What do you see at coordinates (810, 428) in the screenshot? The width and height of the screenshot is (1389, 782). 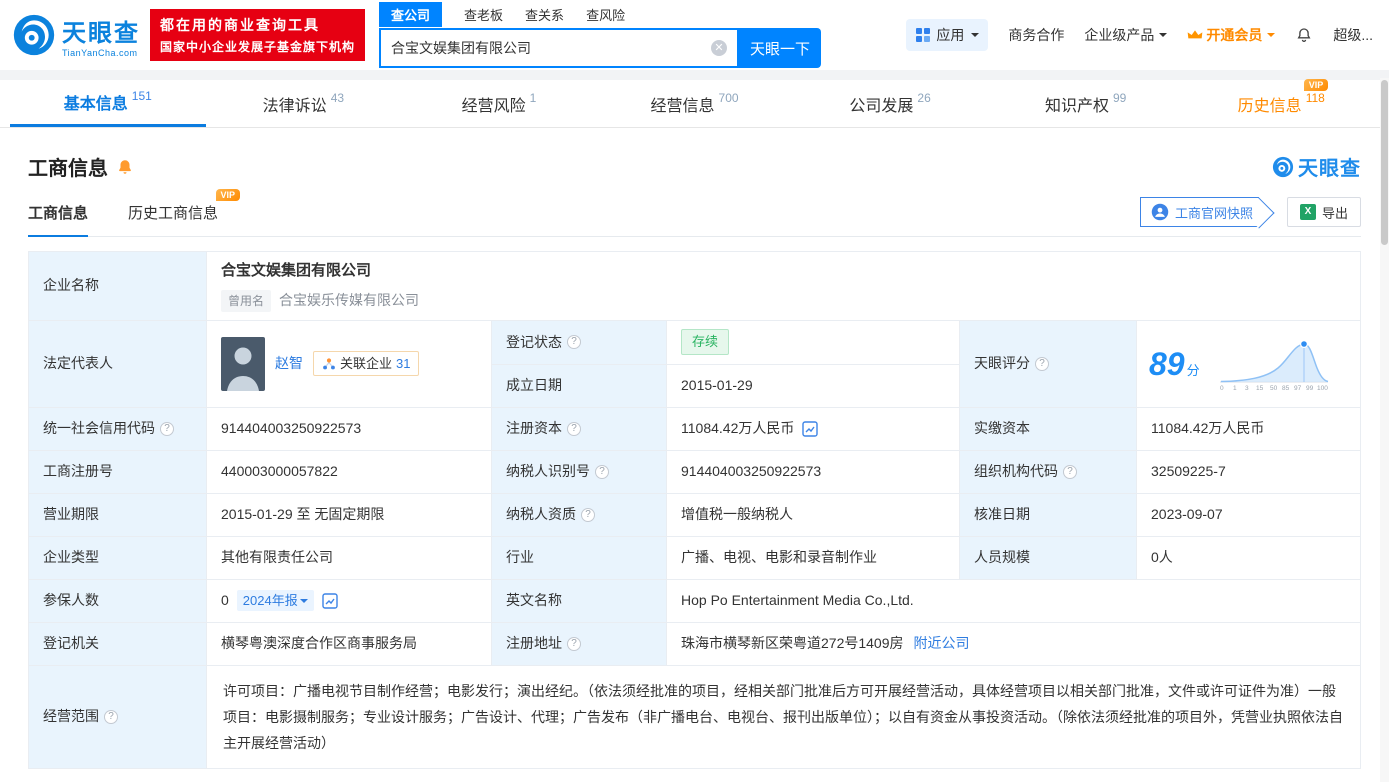 I see `capital-trend-icon` at bounding box center [810, 428].